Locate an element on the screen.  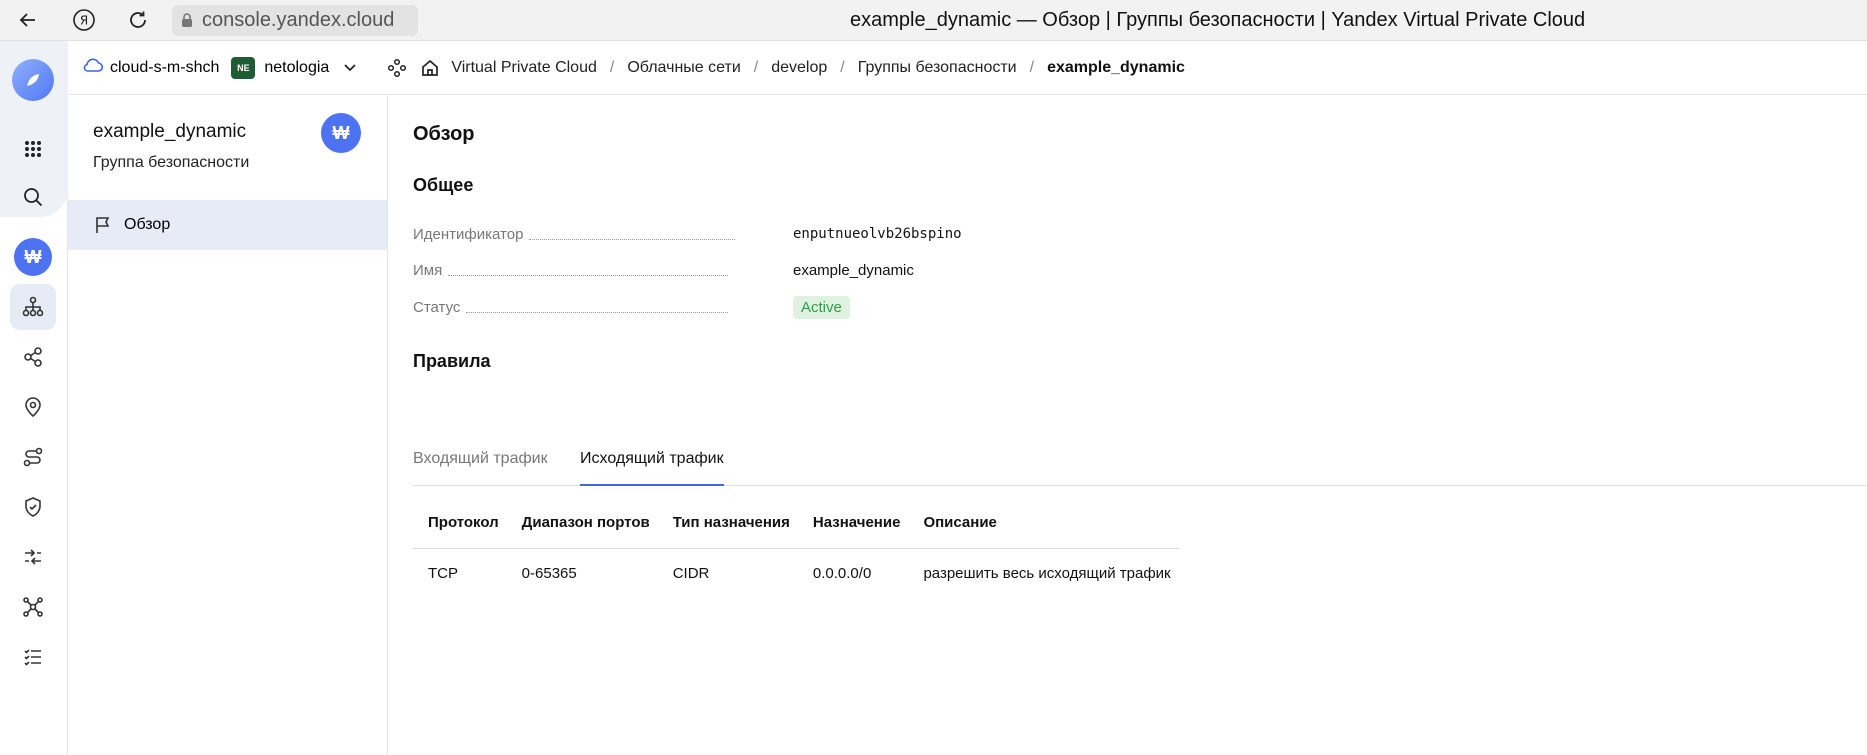
tab-ingress: Входящий трафик is located at coordinates (480, 468).